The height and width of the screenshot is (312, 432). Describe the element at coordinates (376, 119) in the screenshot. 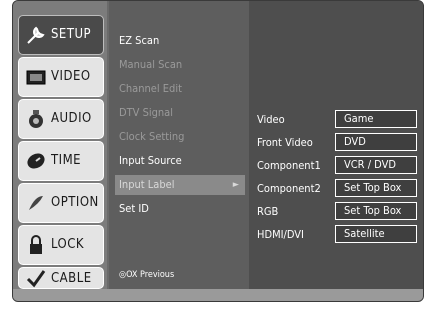

I see `label-value-video: Game` at that location.